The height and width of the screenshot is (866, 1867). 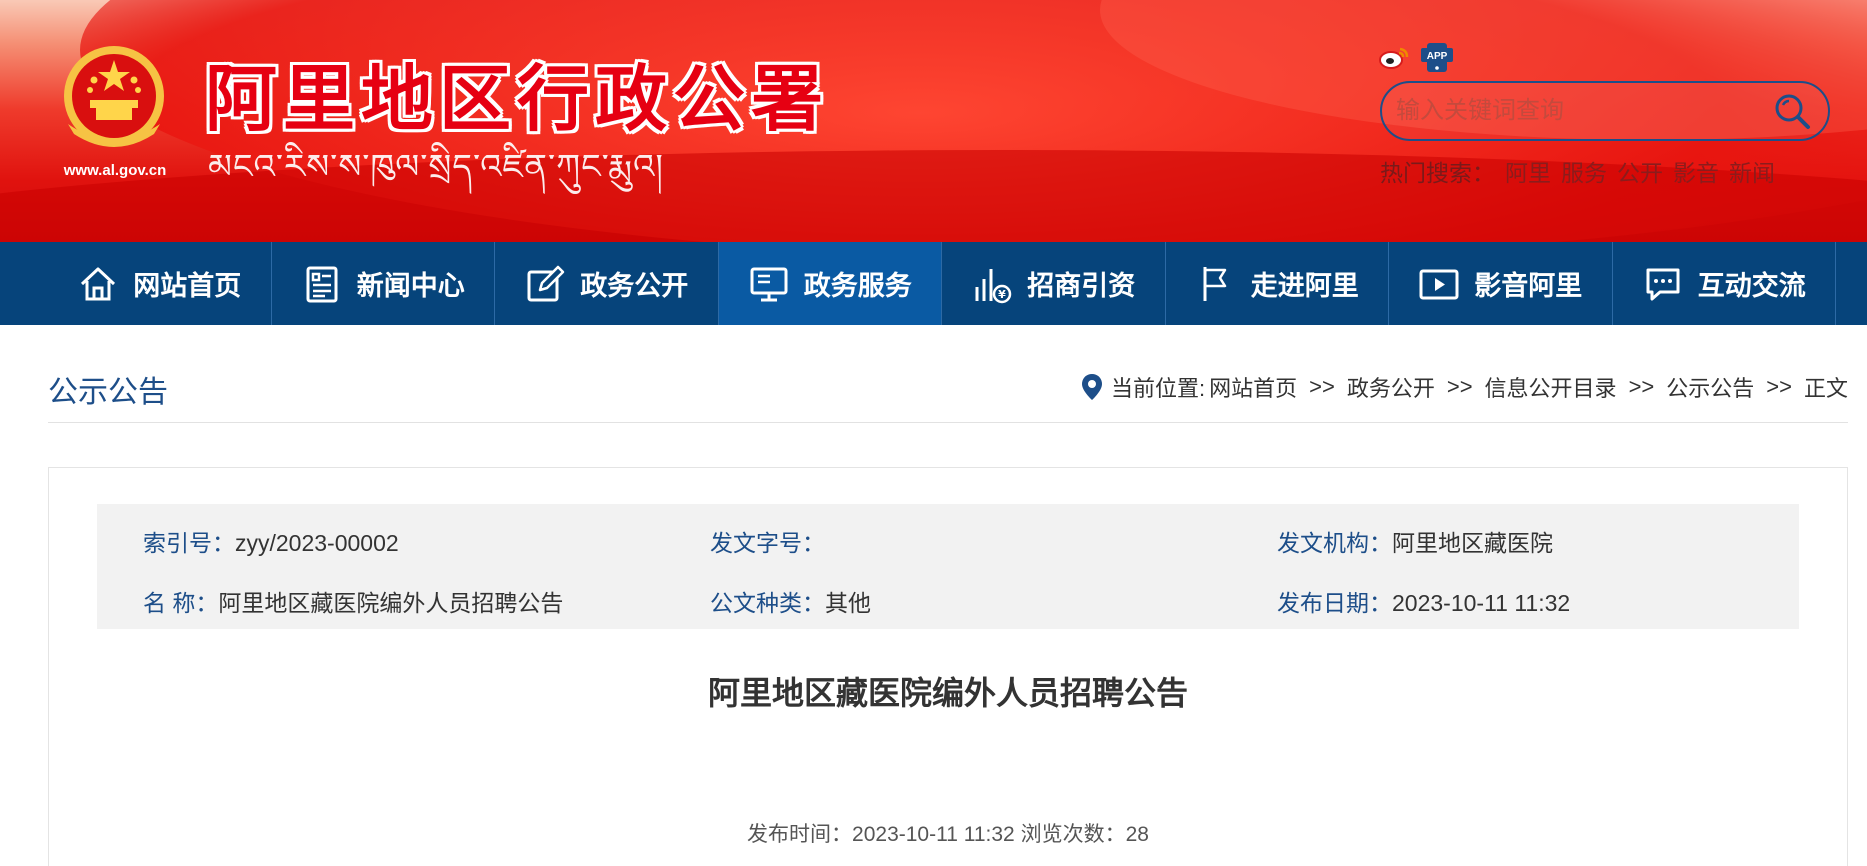 What do you see at coordinates (391, 603) in the screenshot?
I see `meta-value: 阿里地区藏医院编外人员招聘公告` at bounding box center [391, 603].